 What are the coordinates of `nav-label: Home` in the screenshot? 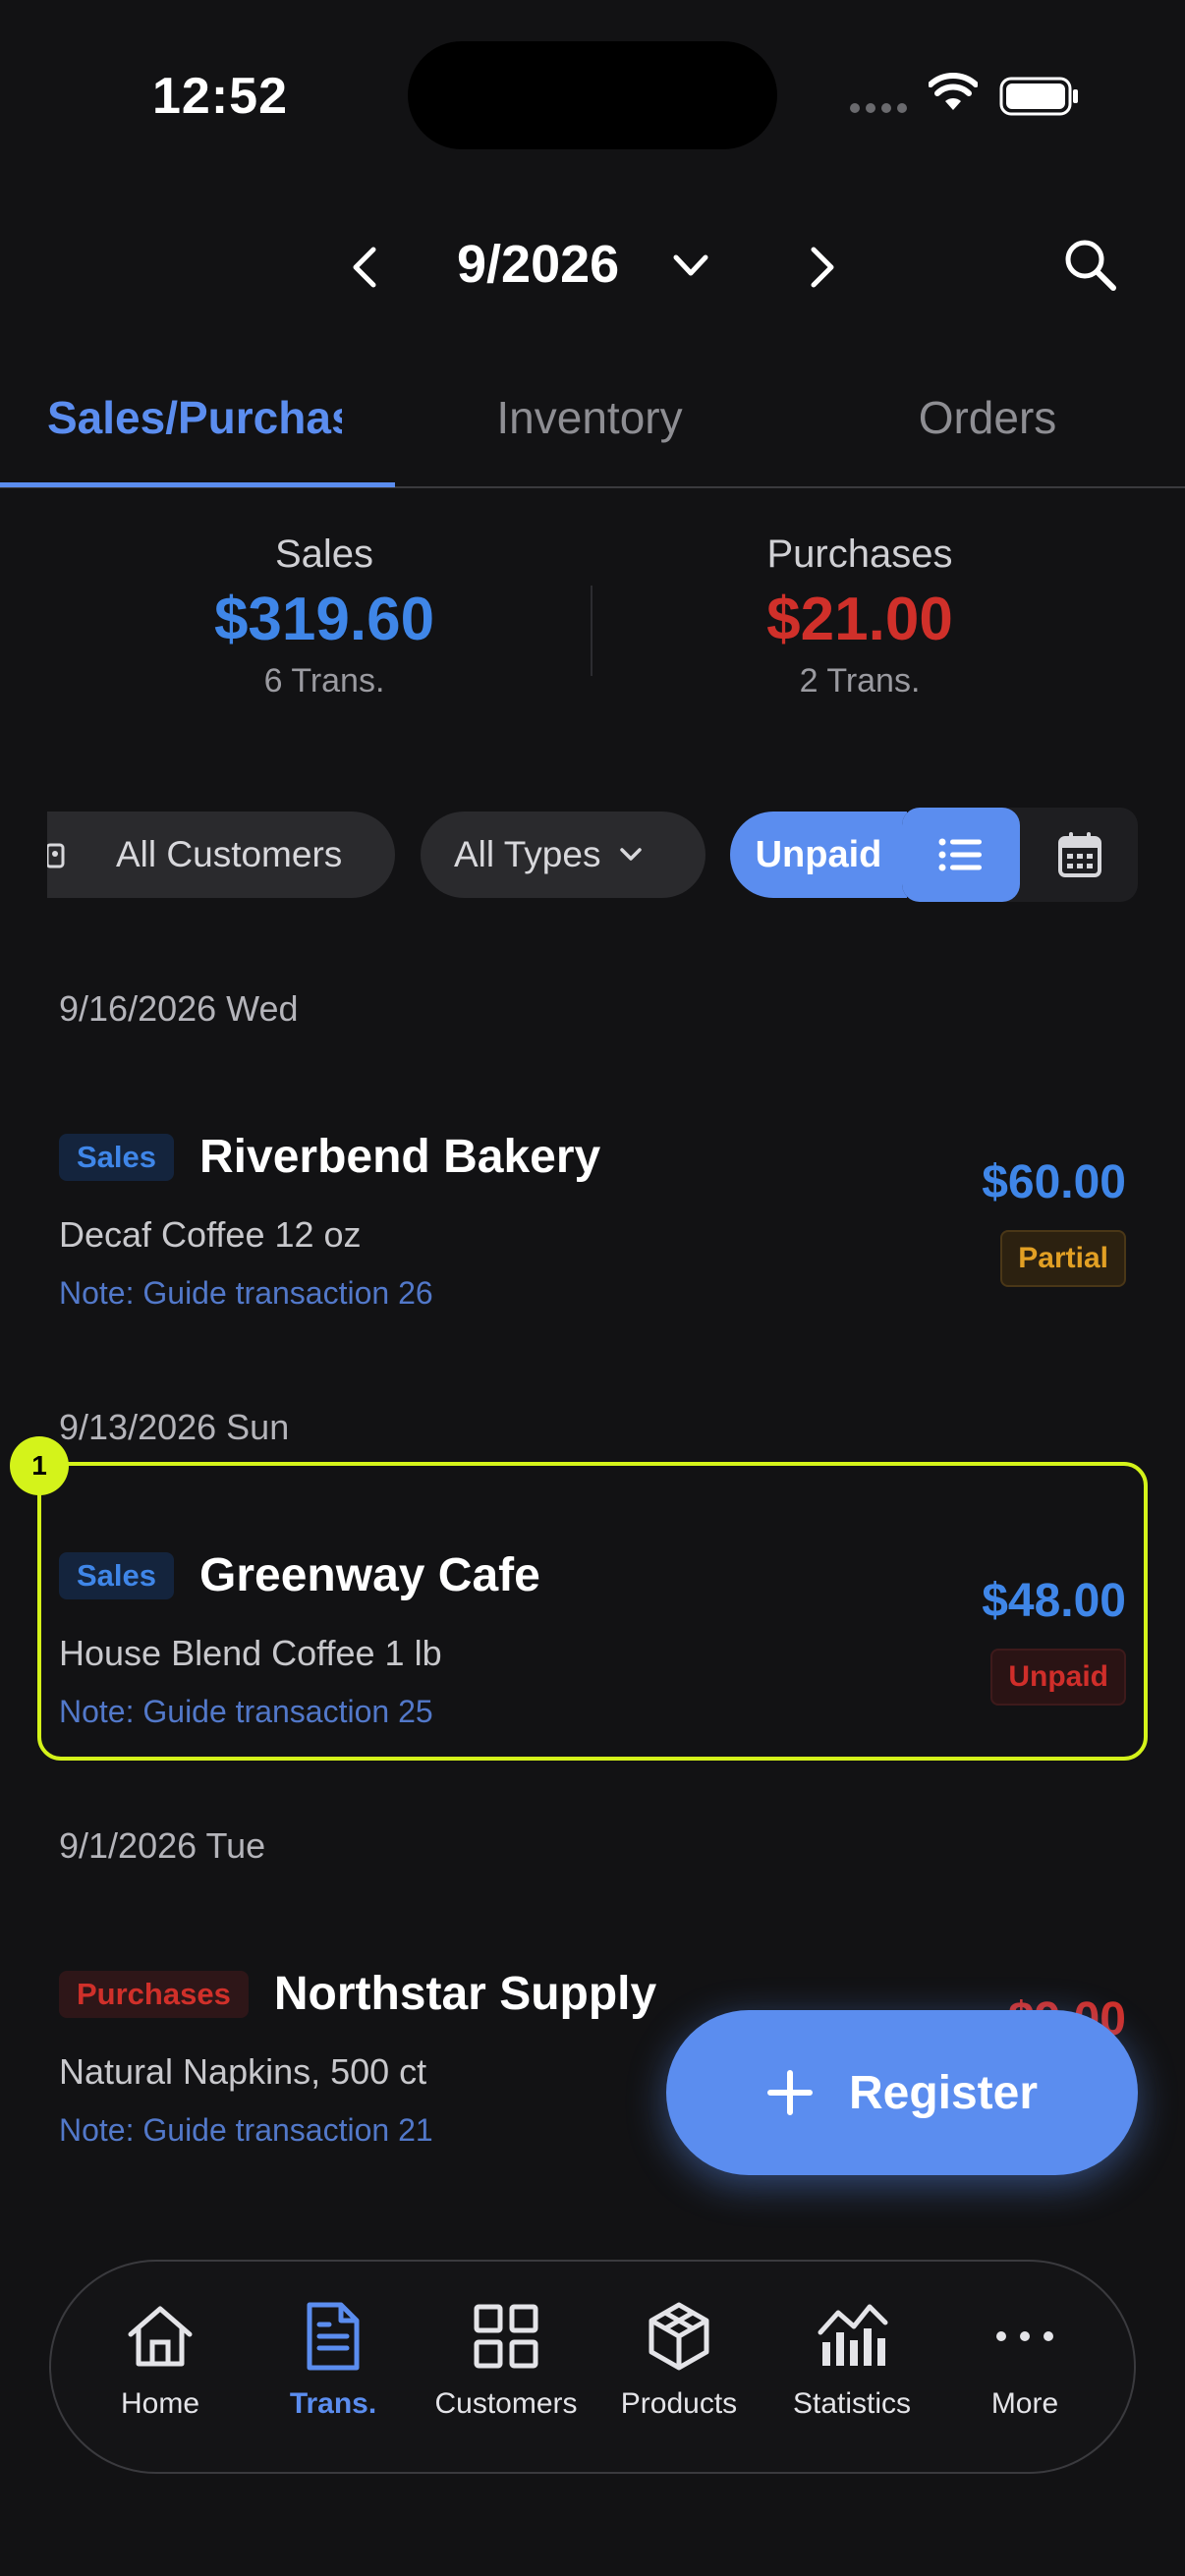 It's located at (160, 2403).